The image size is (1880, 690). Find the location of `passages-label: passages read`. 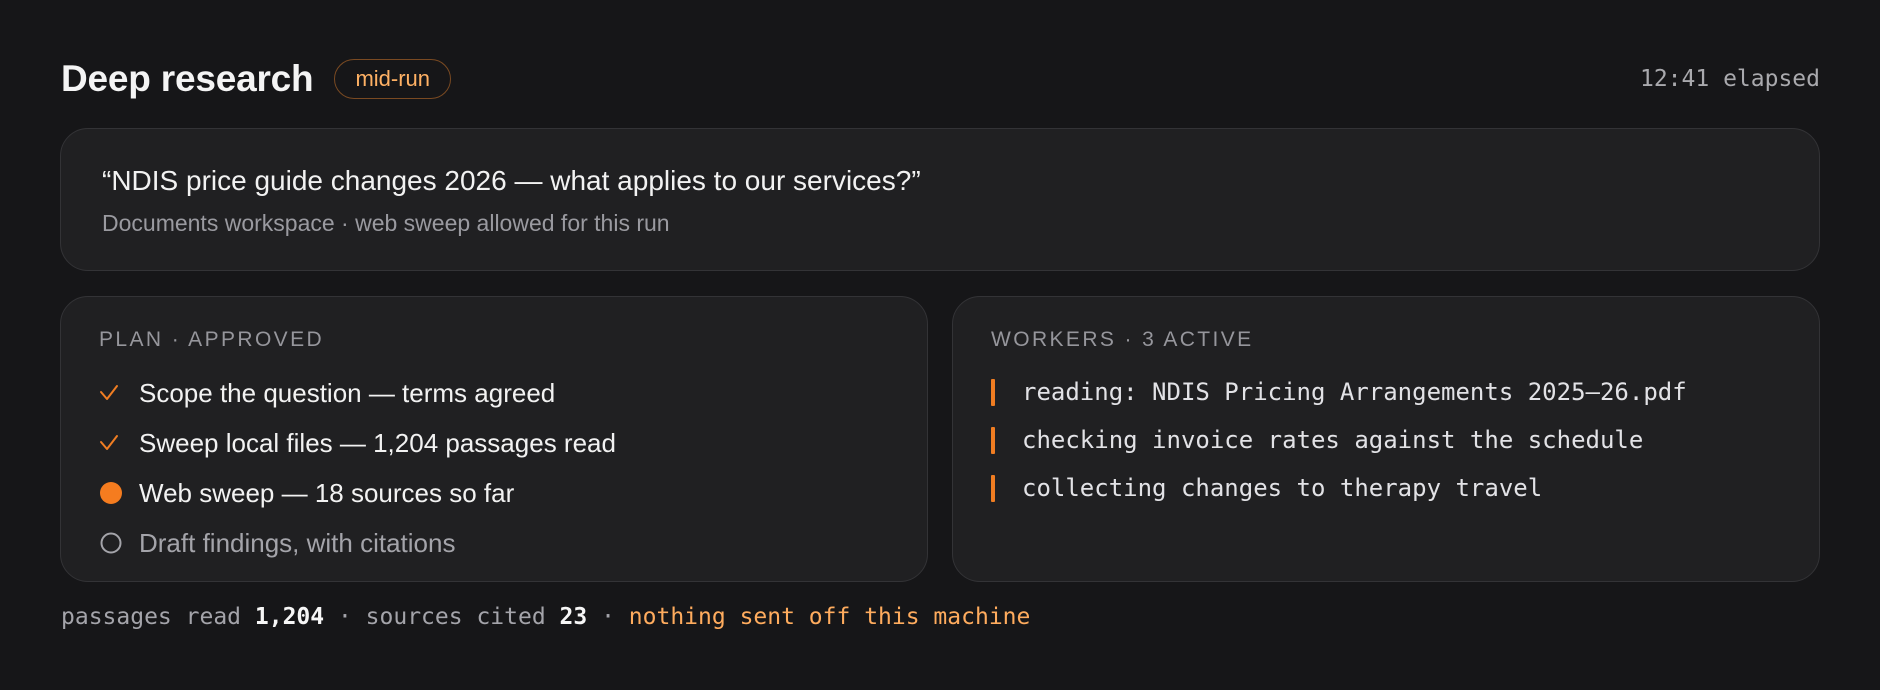

passages-label: passages read is located at coordinates (158, 617).